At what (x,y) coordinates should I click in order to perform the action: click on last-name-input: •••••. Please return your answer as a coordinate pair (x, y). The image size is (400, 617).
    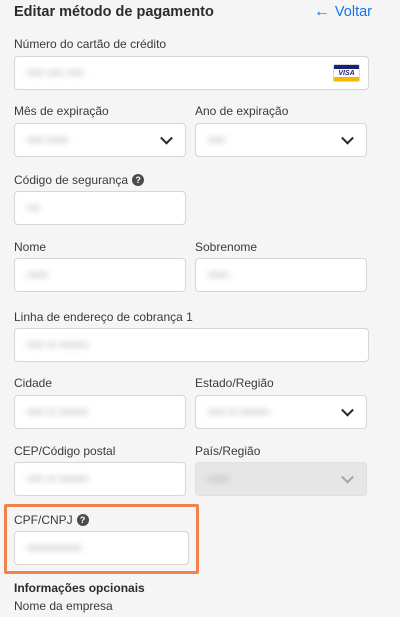
    Looking at the image, I should click on (281, 275).